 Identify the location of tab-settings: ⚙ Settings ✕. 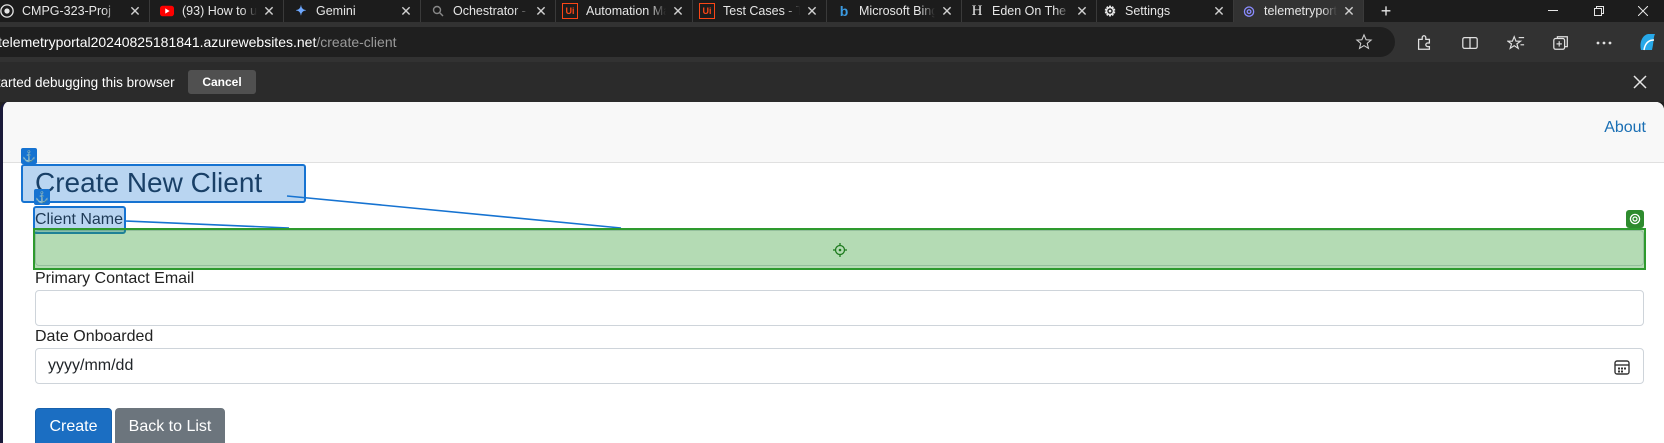
(1165, 11).